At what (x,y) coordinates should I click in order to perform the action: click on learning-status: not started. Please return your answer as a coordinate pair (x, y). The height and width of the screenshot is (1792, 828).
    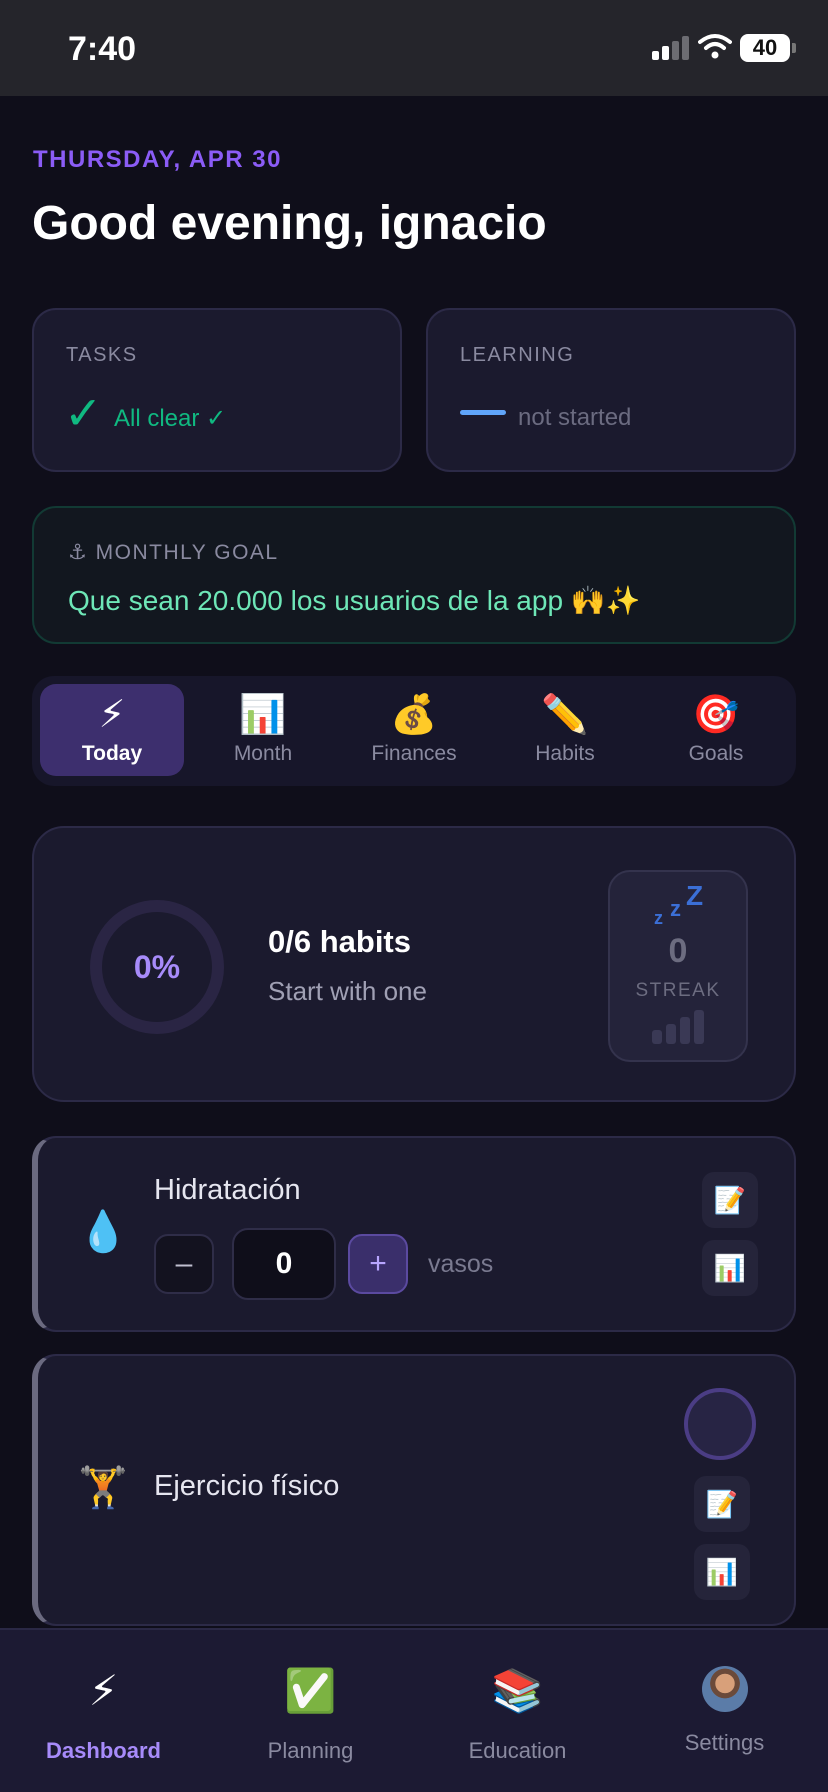
    Looking at the image, I should click on (575, 417).